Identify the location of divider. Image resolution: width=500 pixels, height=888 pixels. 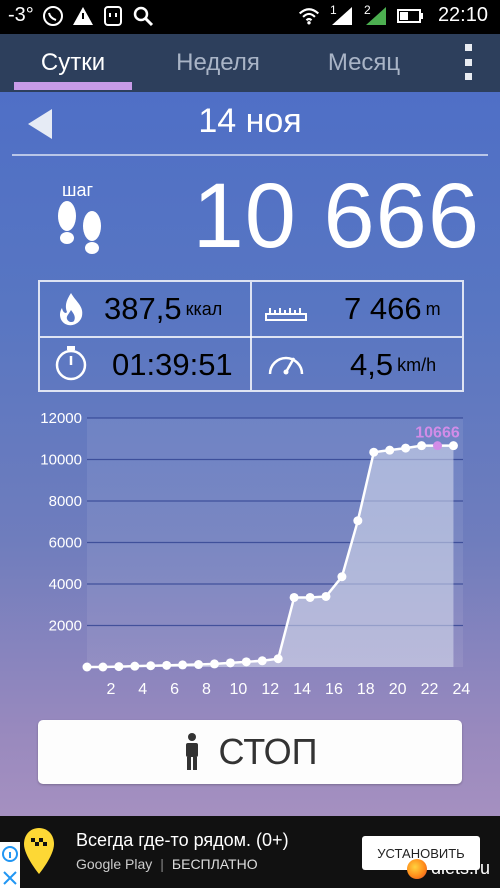
(250, 155).